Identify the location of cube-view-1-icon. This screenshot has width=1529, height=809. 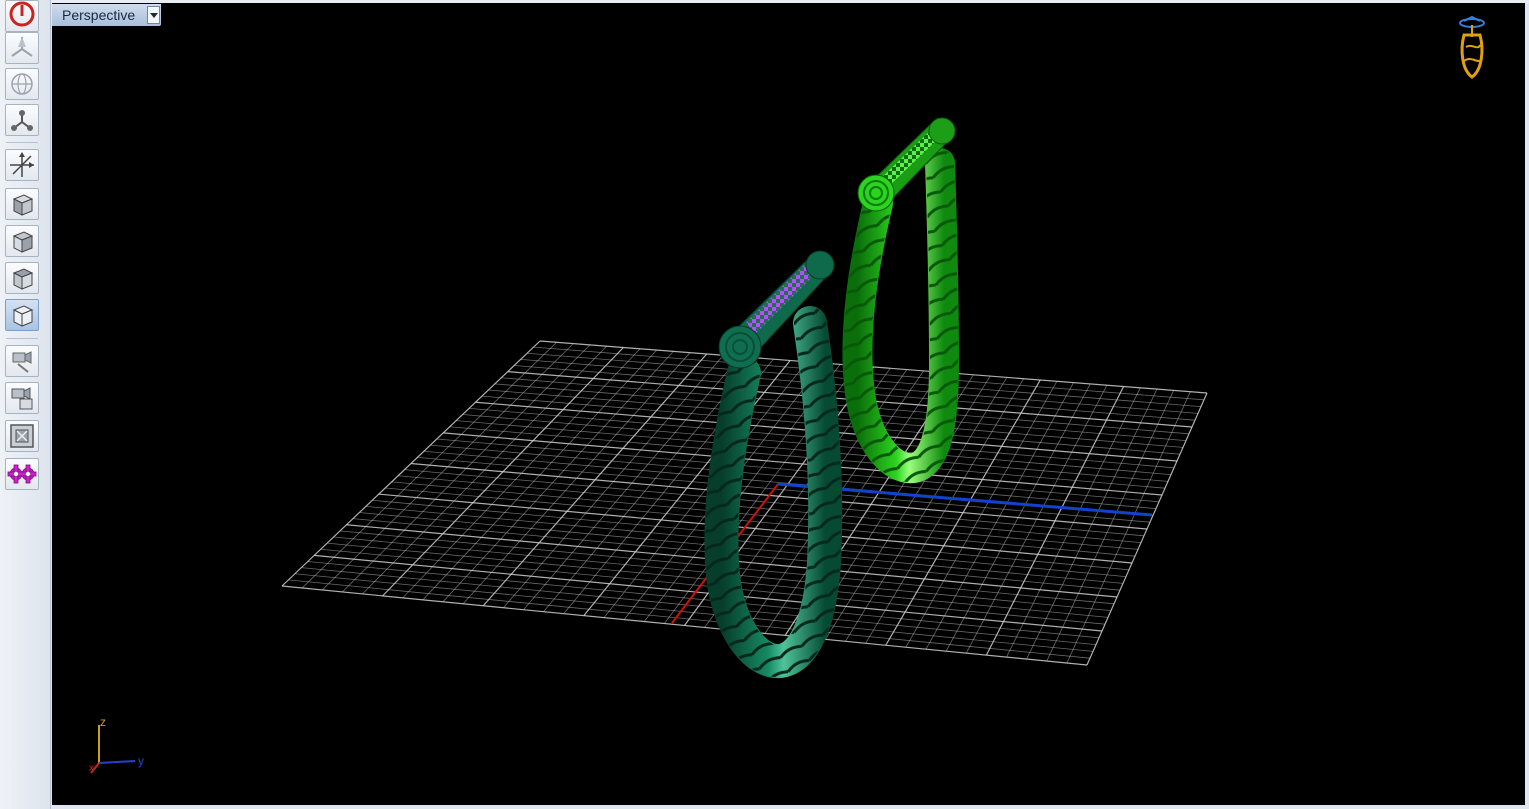
(23, 205).